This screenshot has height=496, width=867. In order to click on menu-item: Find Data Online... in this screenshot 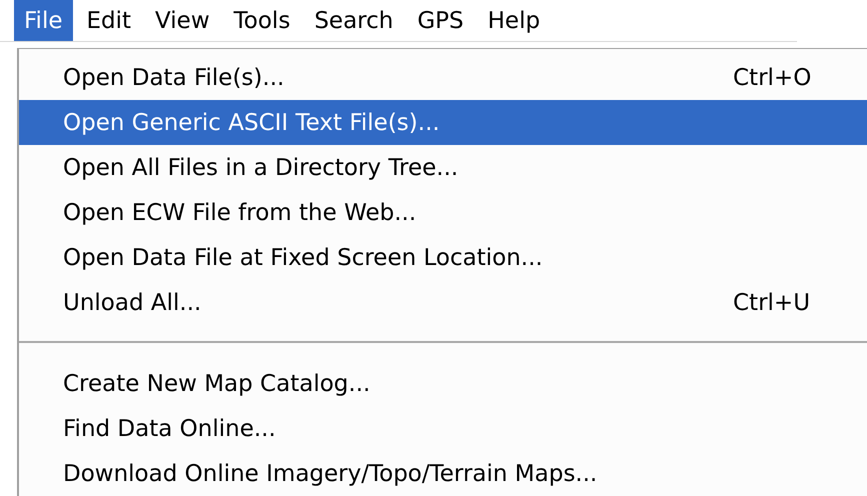, I will do `click(443, 428)`.